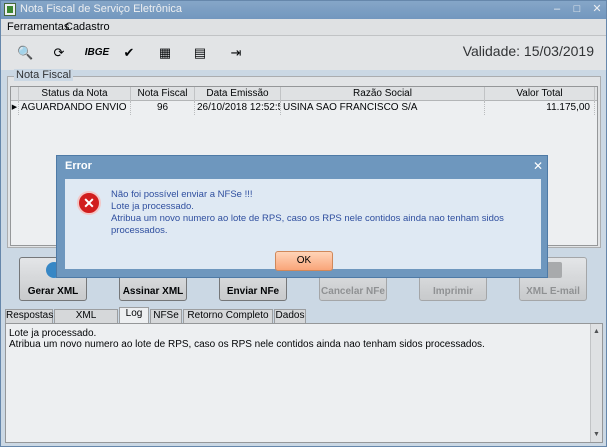 This screenshot has height=447, width=607. I want to click on dialog-close-icon: ✕, so click(538, 166).